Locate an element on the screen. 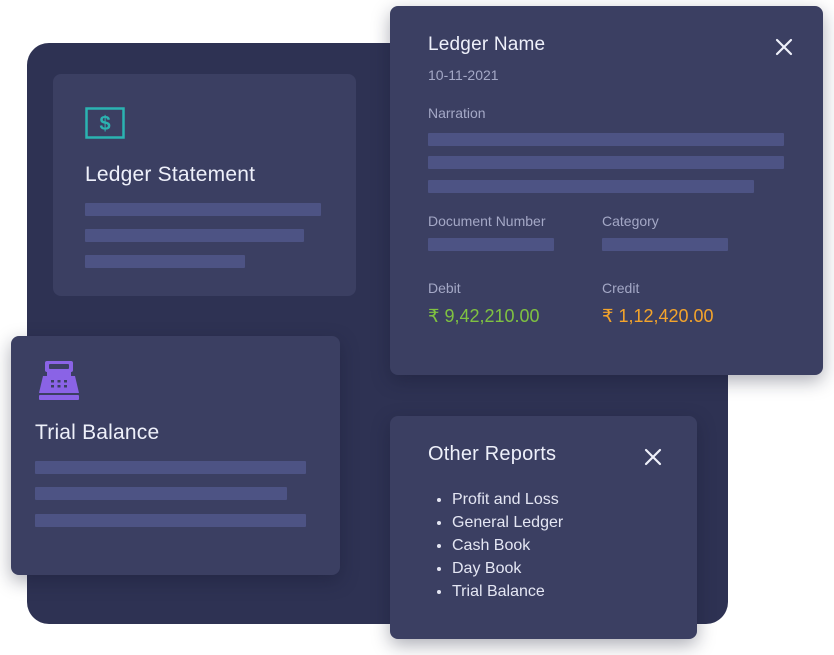 This screenshot has width=834, height=655. cash-register-icon is located at coordinates (59, 380).